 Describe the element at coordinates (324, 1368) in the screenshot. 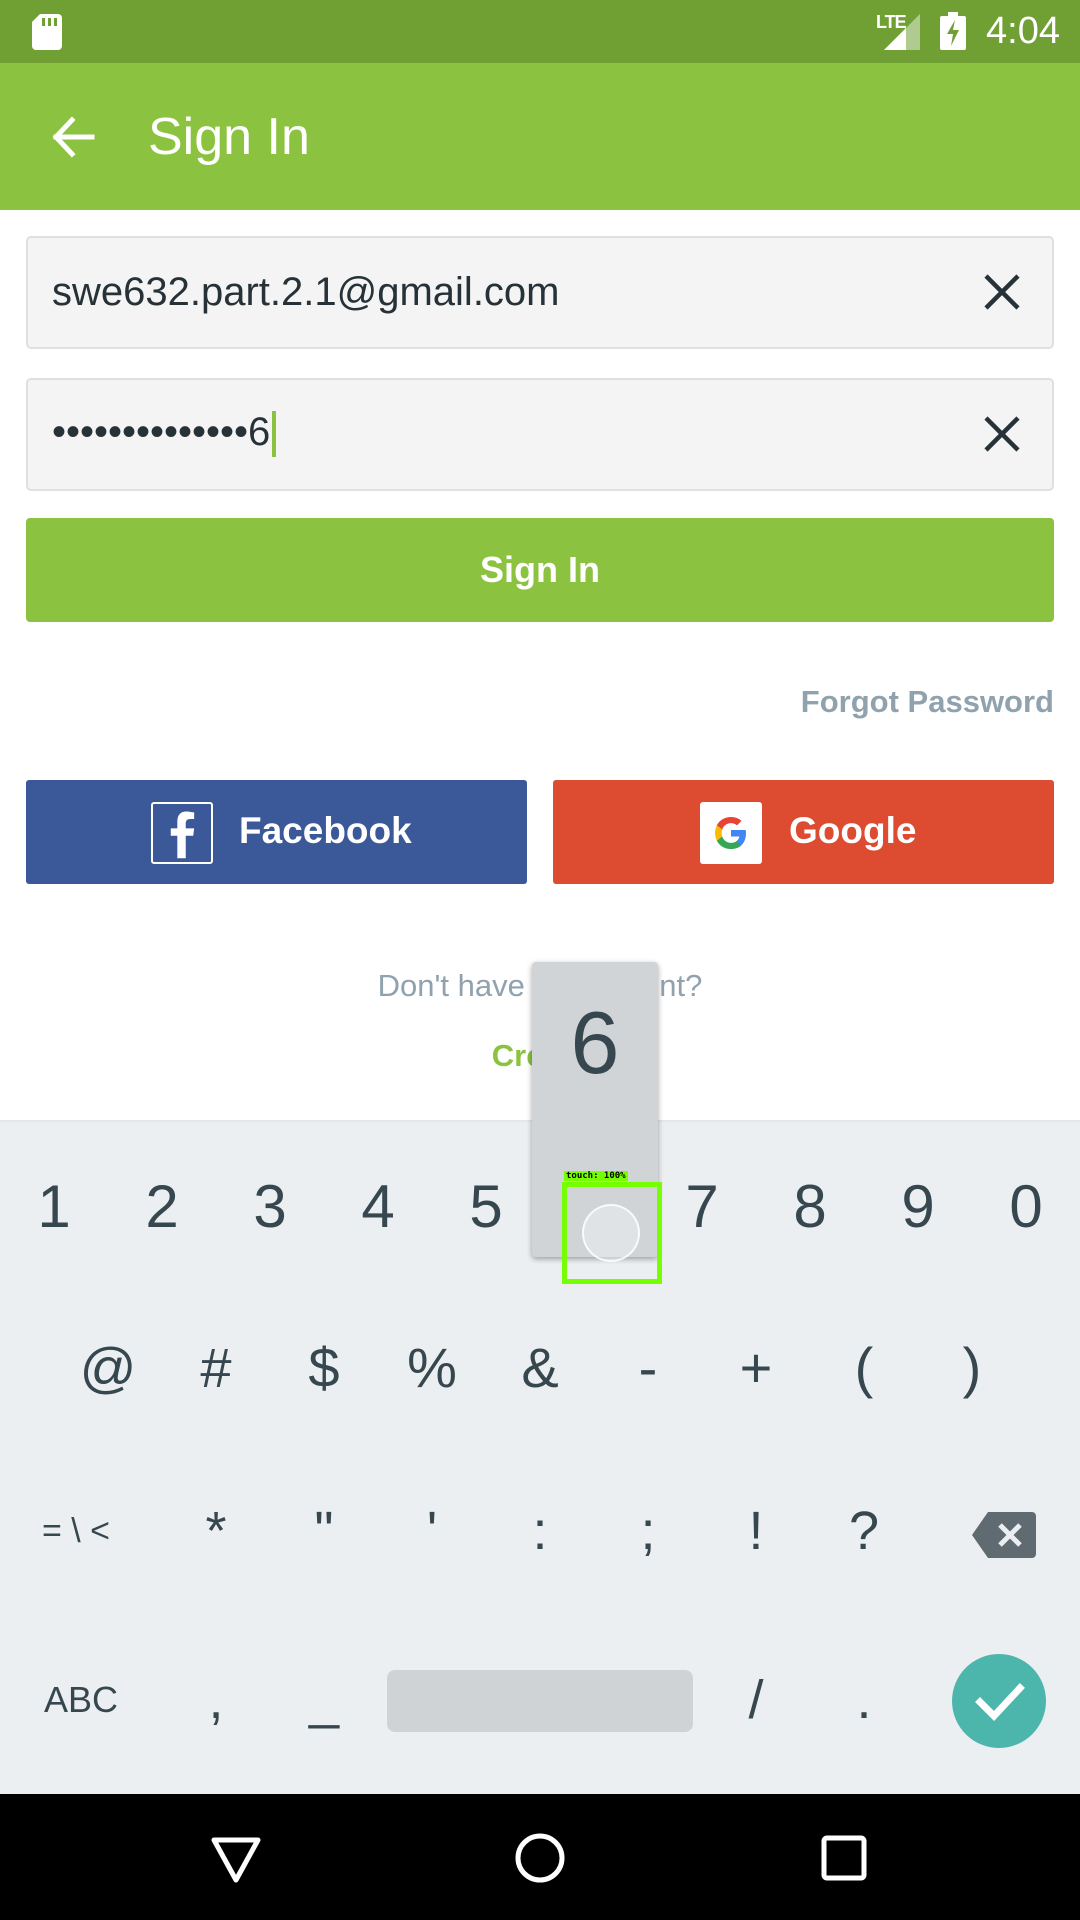

I see `key-dollar: $` at that location.